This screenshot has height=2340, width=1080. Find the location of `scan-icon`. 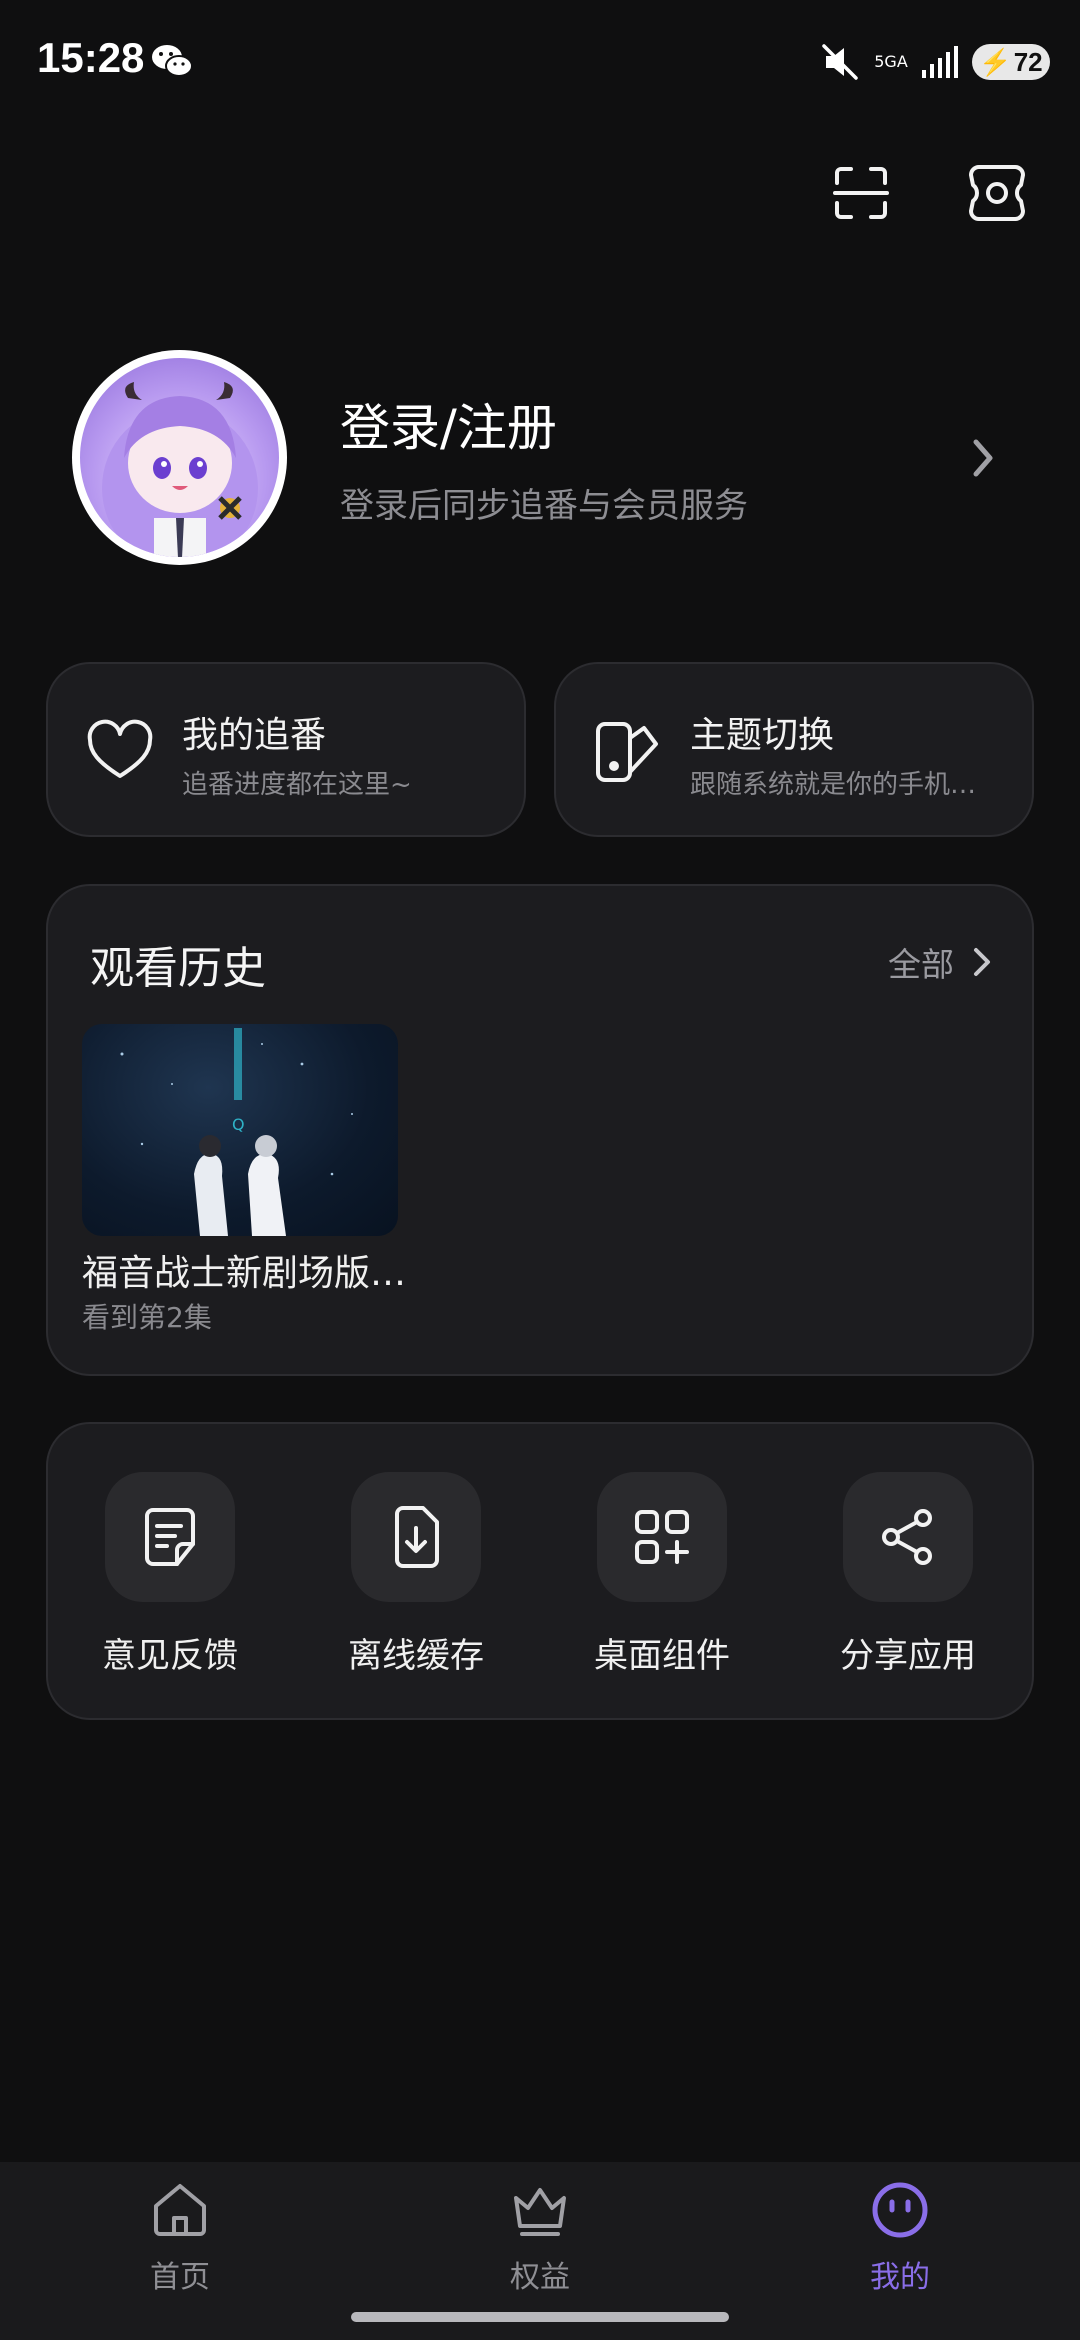

scan-icon is located at coordinates (861, 193).